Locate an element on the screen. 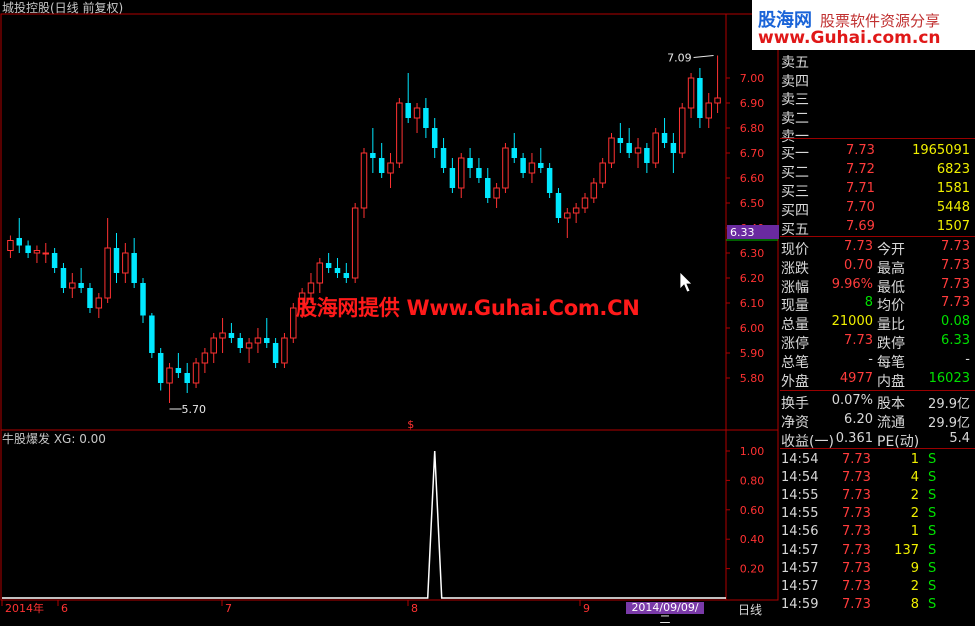  tick-row: 14:59 7.73 8 S is located at coordinates (877, 606).